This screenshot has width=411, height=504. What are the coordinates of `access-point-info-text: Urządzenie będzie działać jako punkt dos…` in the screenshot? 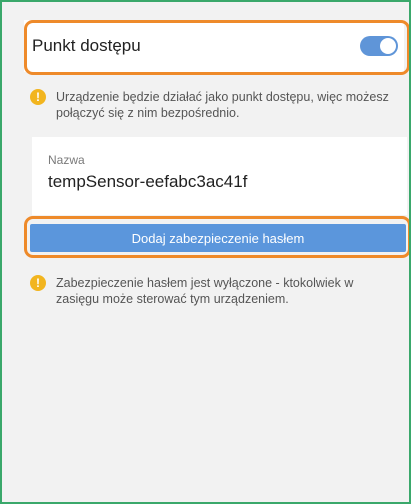 It's located at (222, 105).